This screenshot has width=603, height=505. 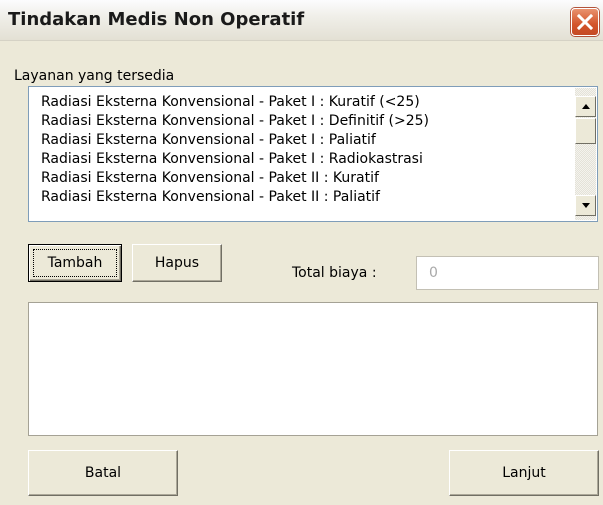 I want to click on total-cost-field: 0, so click(x=507, y=273).